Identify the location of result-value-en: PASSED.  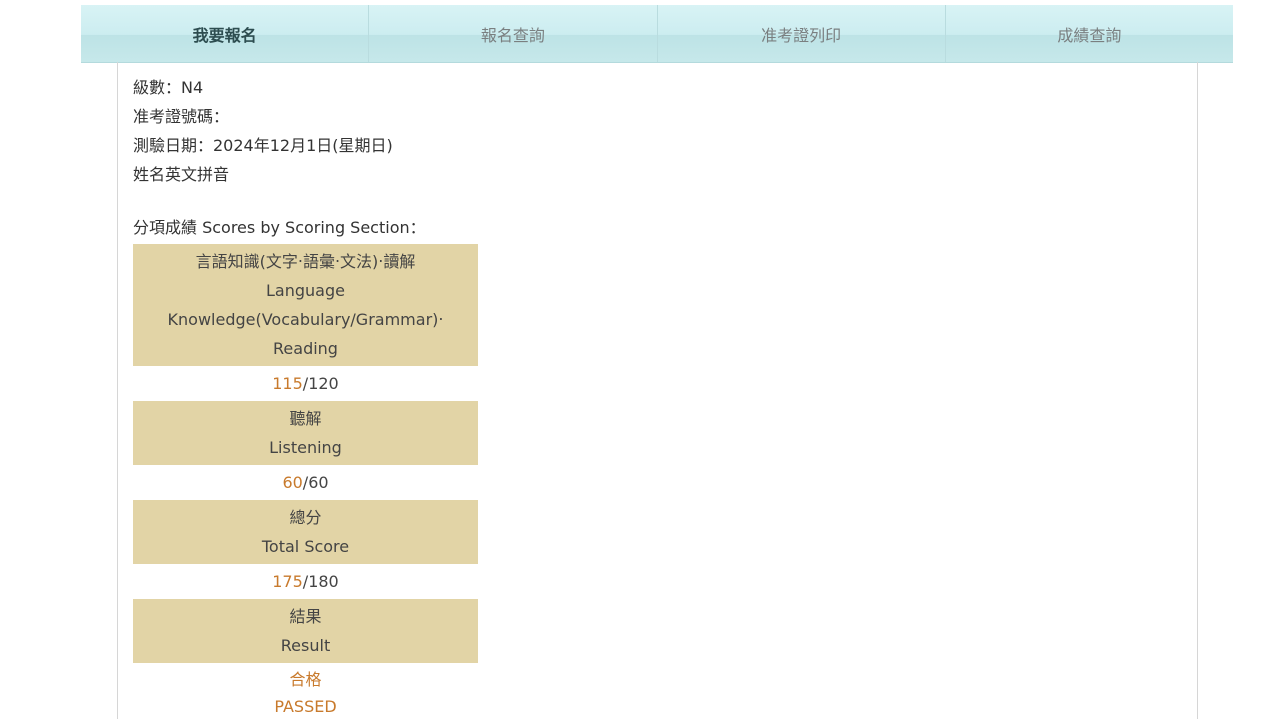
(305, 706).